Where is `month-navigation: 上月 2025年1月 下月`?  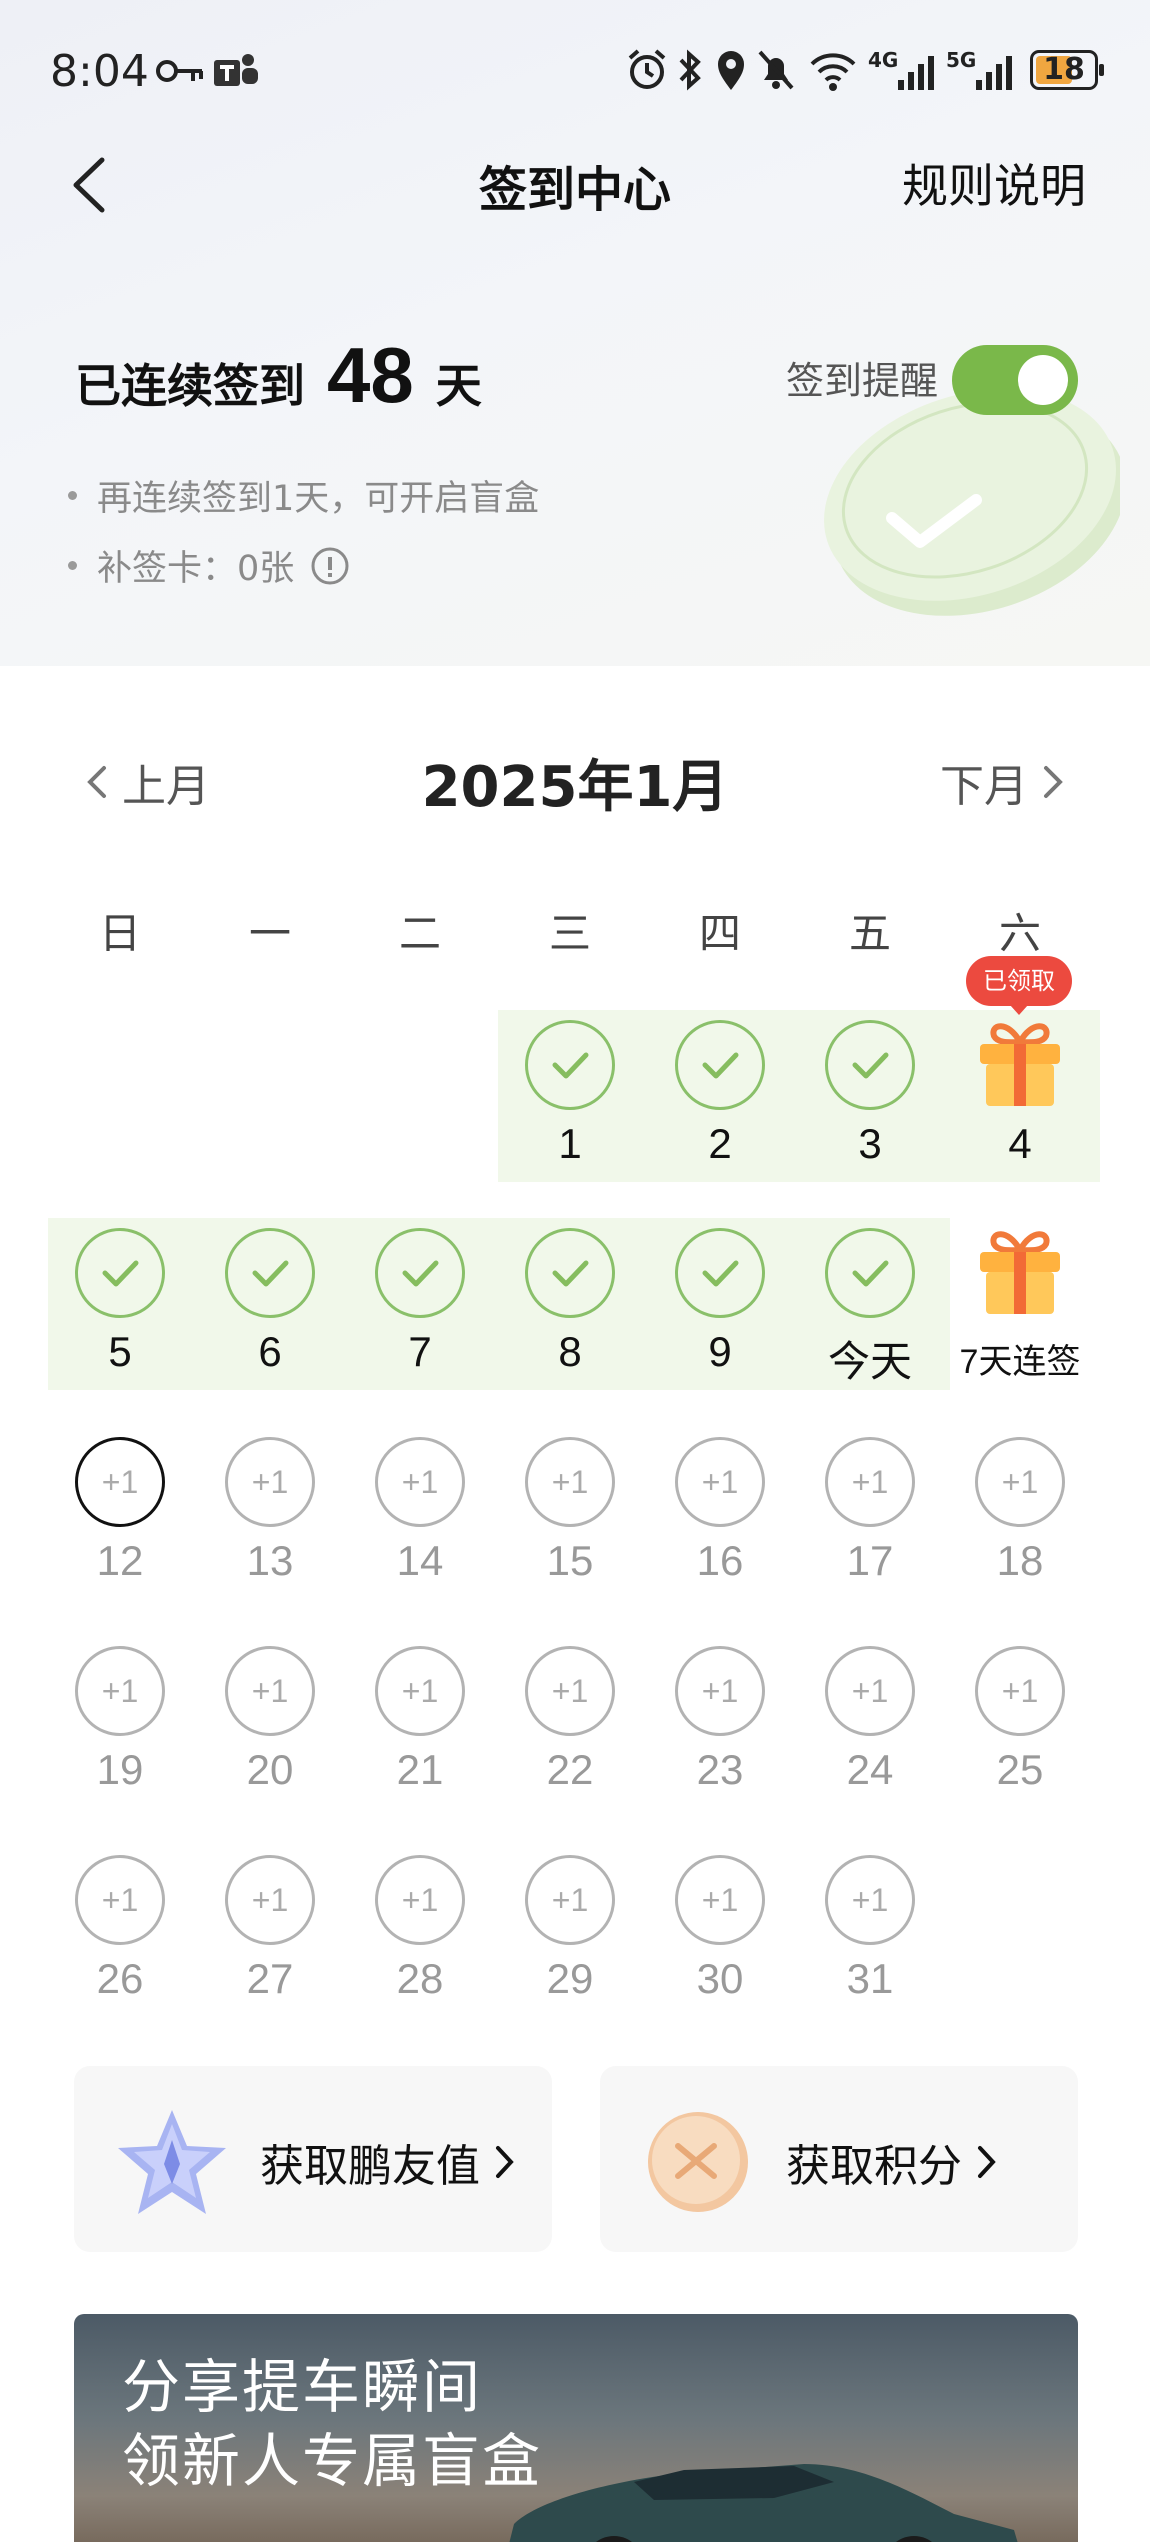
month-navigation: 上月 2025年1月 下月 is located at coordinates (575, 782).